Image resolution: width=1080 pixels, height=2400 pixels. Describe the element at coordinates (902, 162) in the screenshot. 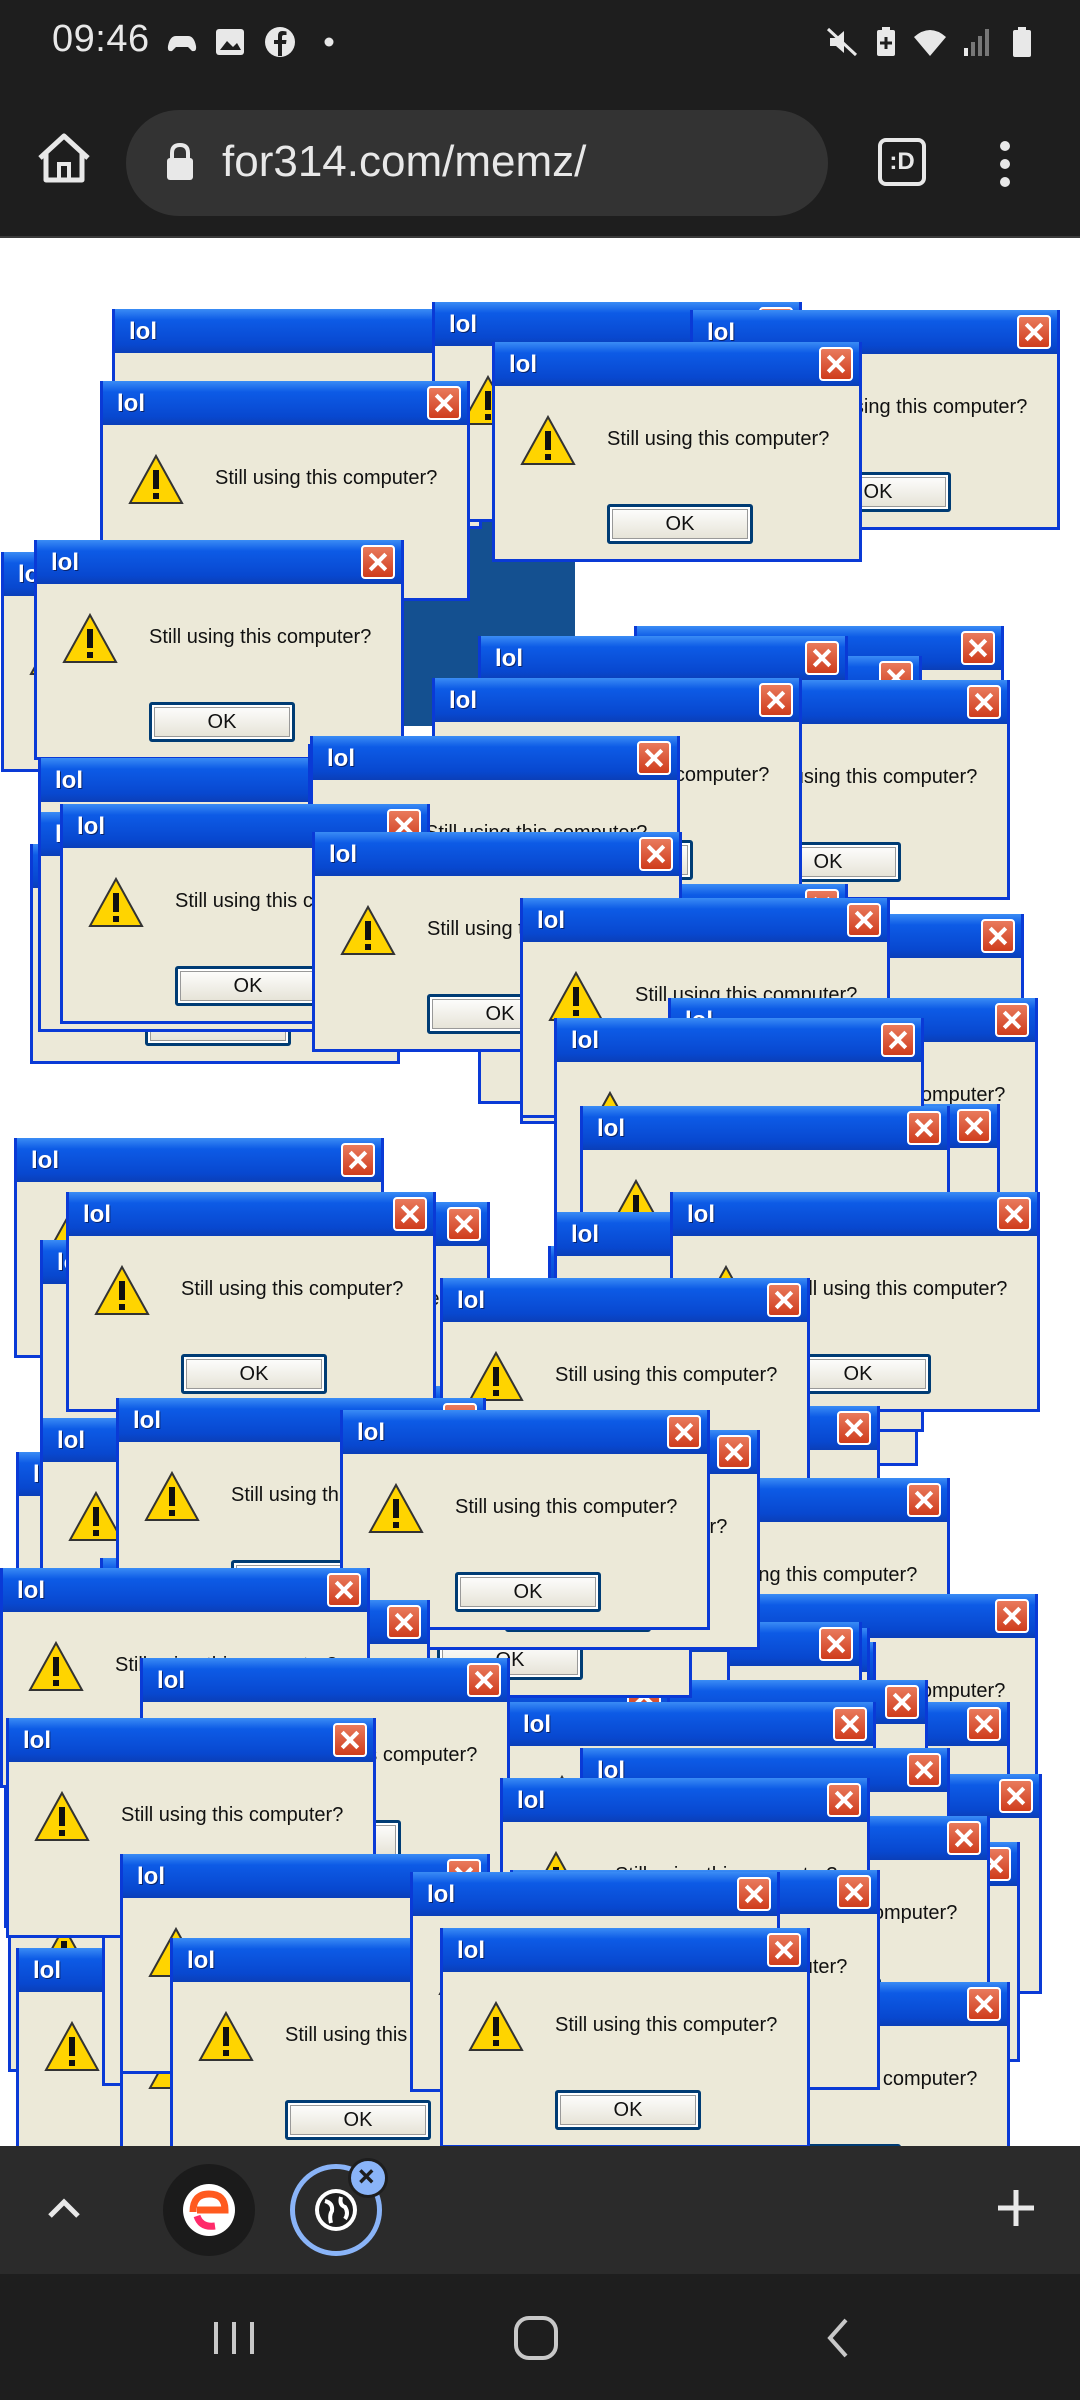

I see `tab-switcher-button: :D` at that location.